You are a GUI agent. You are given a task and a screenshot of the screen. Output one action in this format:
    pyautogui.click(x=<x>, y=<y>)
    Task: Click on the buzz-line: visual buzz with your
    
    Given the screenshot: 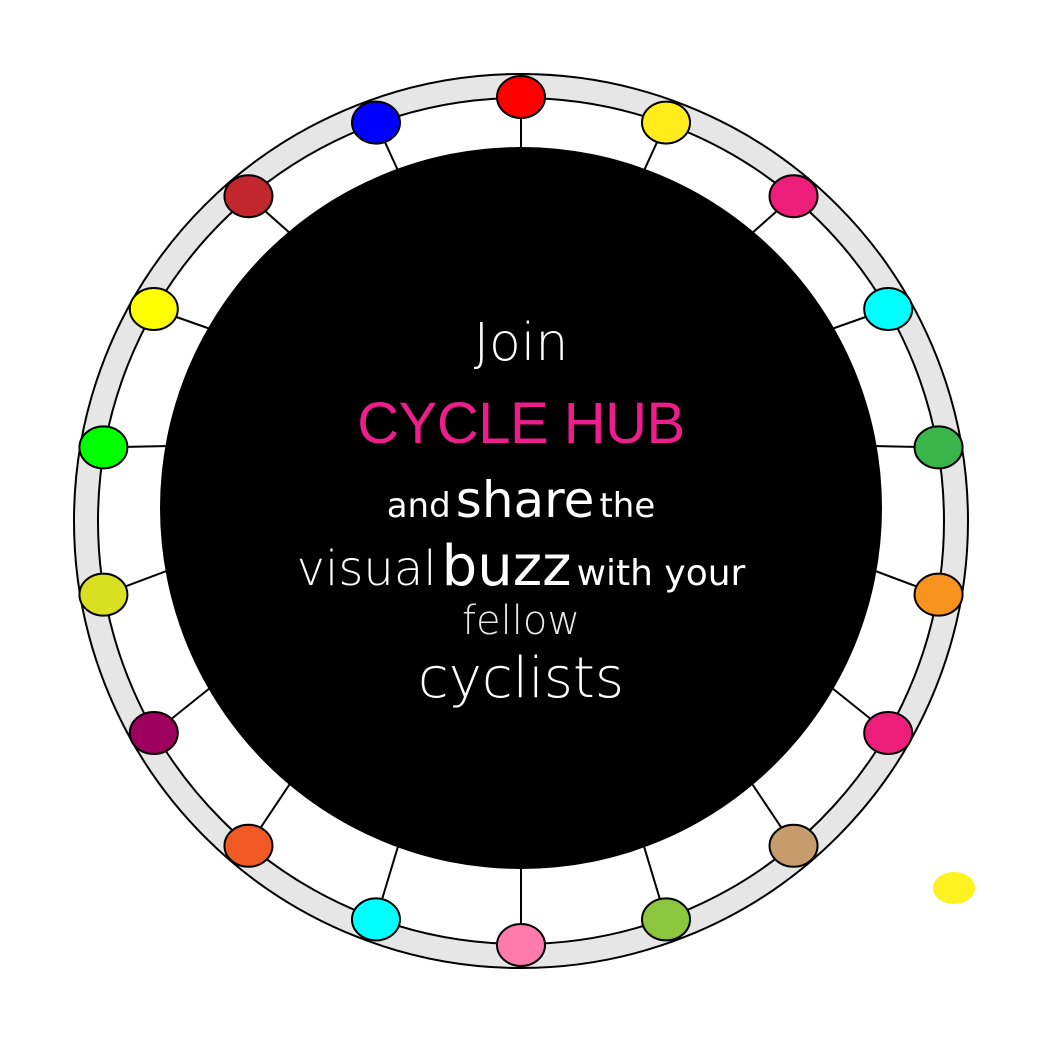 What is the action you would take?
    pyautogui.click(x=521, y=567)
    